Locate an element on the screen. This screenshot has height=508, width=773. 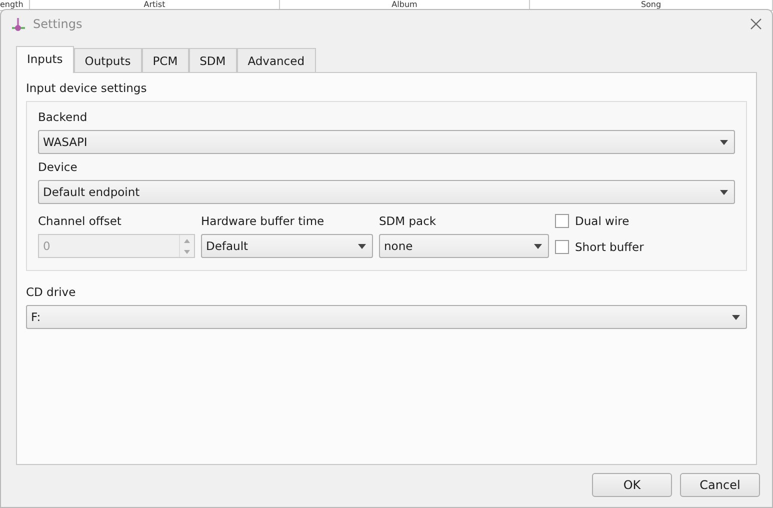
field-label: SDM pack is located at coordinates (408, 221).